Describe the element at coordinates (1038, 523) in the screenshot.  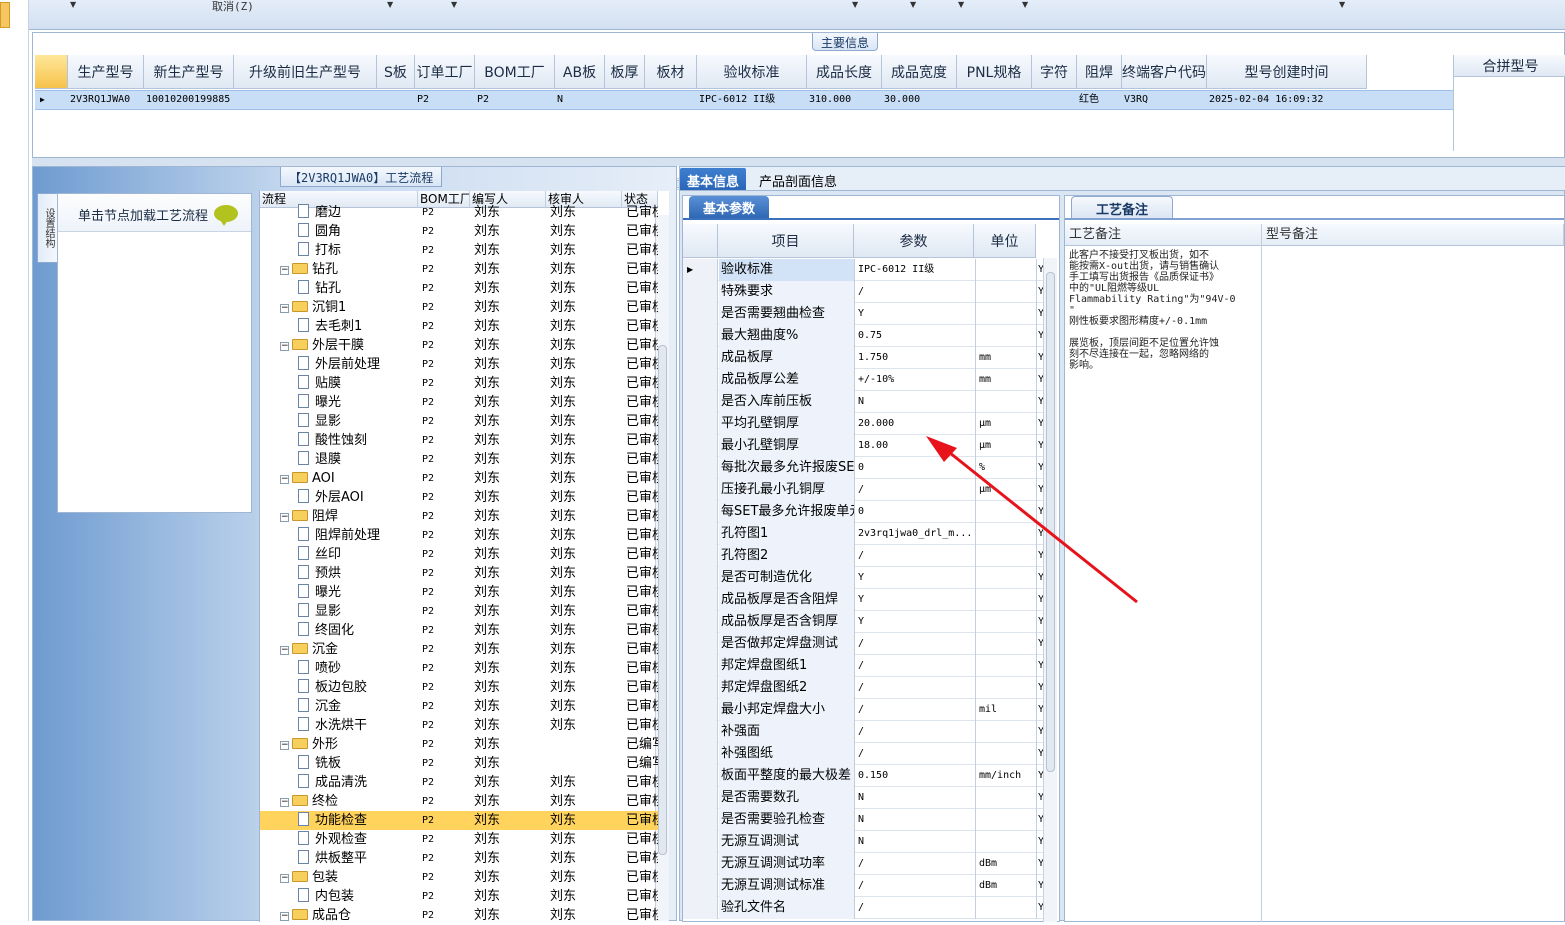
I see `arrow-shaft` at that location.